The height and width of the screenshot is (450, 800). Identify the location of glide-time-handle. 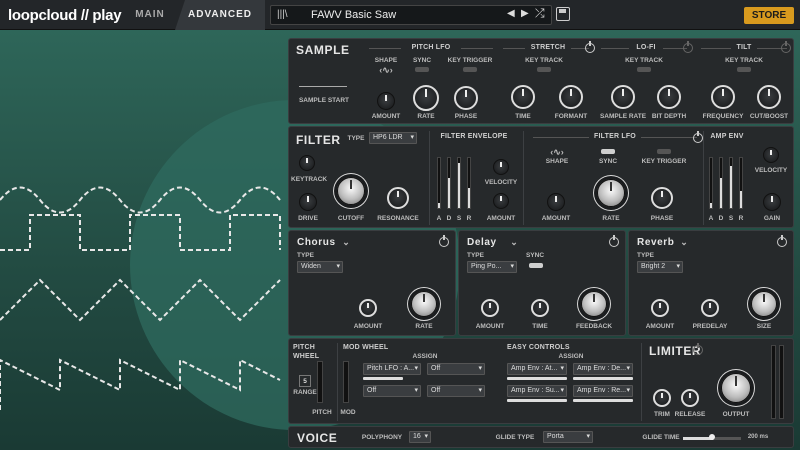
(712, 437).